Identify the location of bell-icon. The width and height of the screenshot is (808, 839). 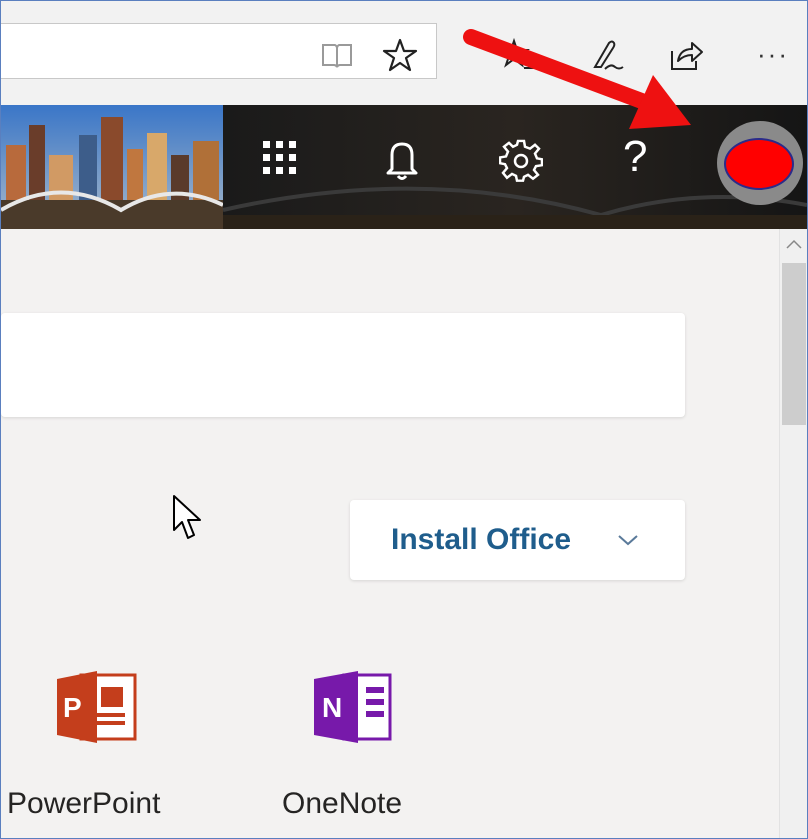
(402, 160).